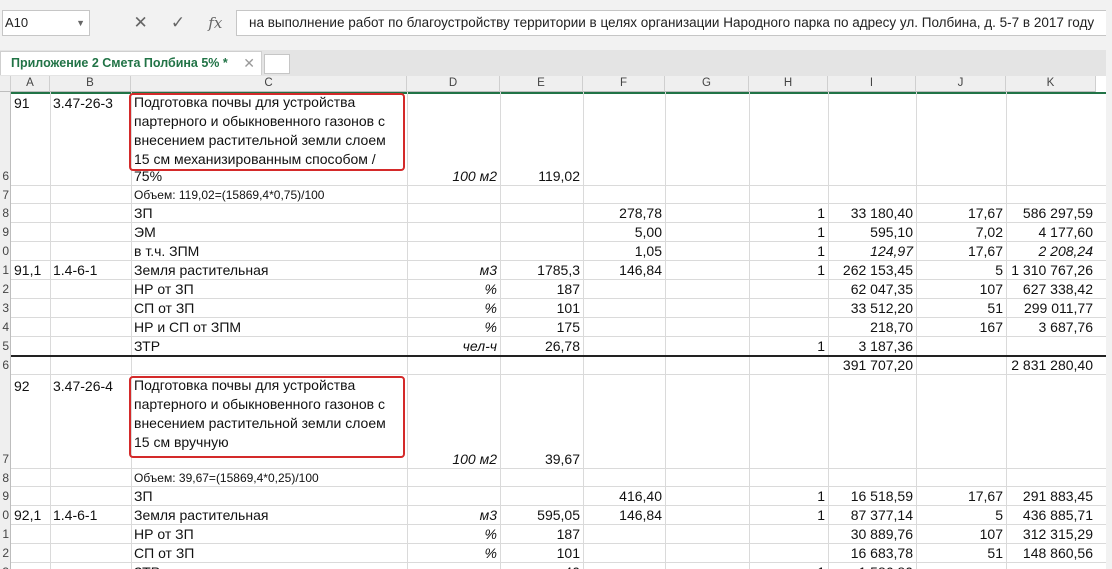 Image resolution: width=1112 pixels, height=569 pixels. What do you see at coordinates (269, 232) in the screenshot?
I see `cell-c-3: ЭМ` at bounding box center [269, 232].